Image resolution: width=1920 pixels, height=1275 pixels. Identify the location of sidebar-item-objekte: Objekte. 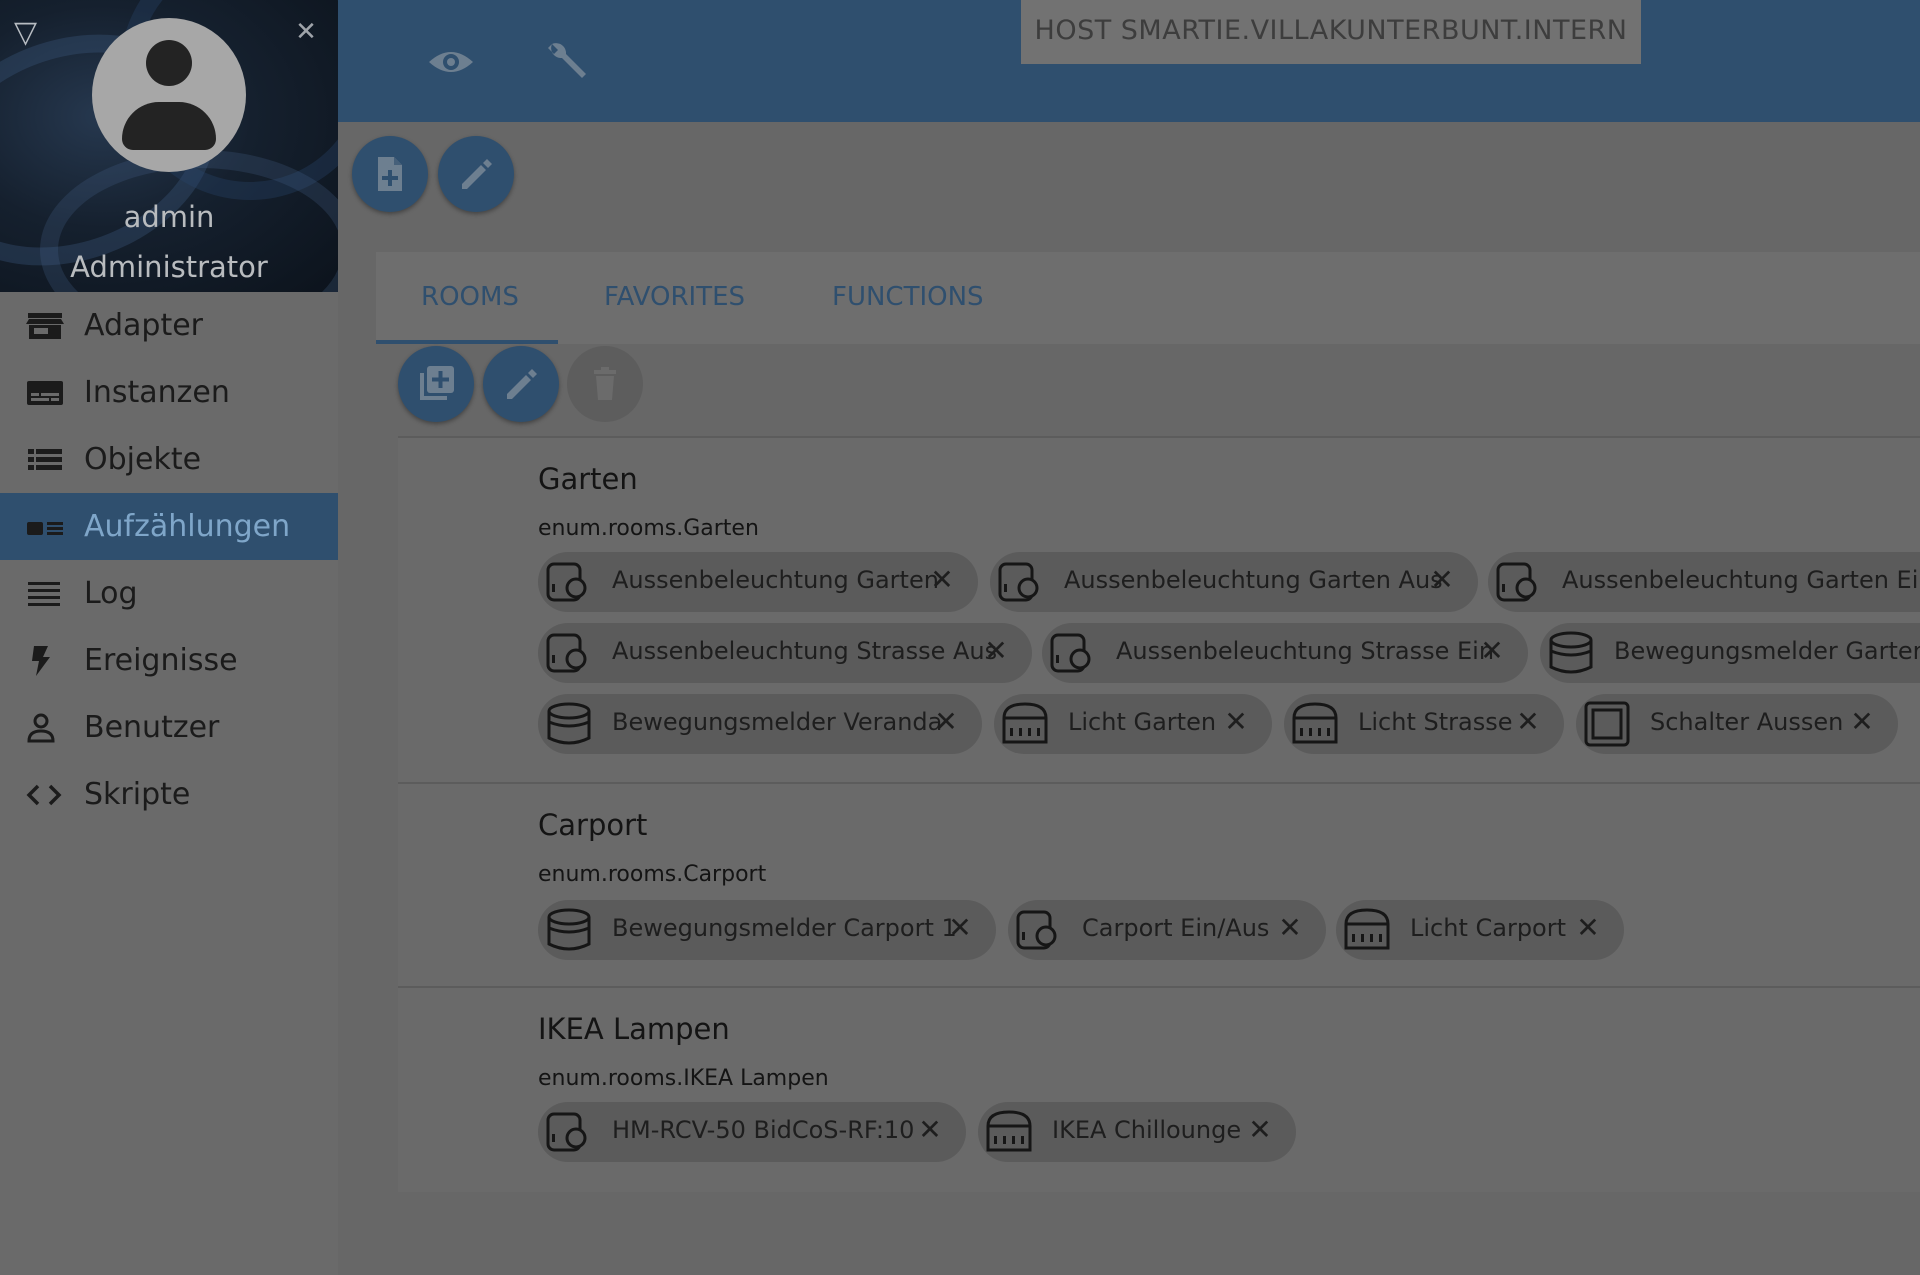
(169, 459).